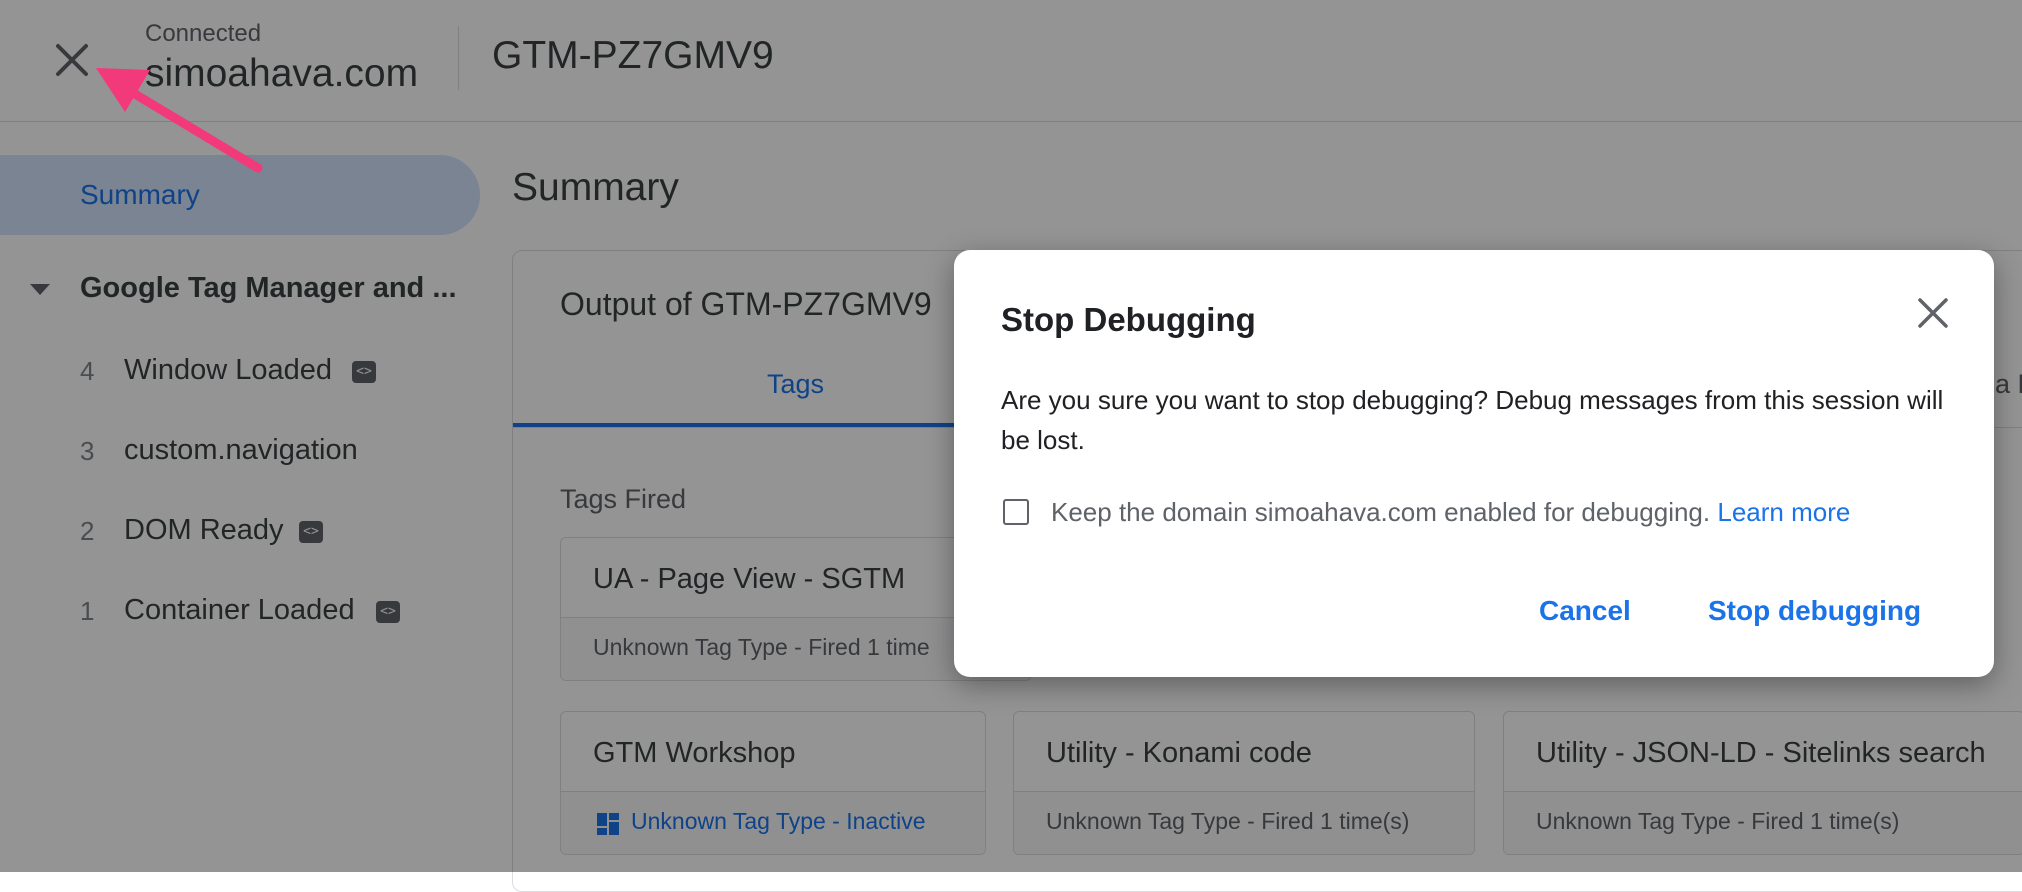  Describe the element at coordinates (179, 120) in the screenshot. I see `annotation-arrow-icon` at that location.